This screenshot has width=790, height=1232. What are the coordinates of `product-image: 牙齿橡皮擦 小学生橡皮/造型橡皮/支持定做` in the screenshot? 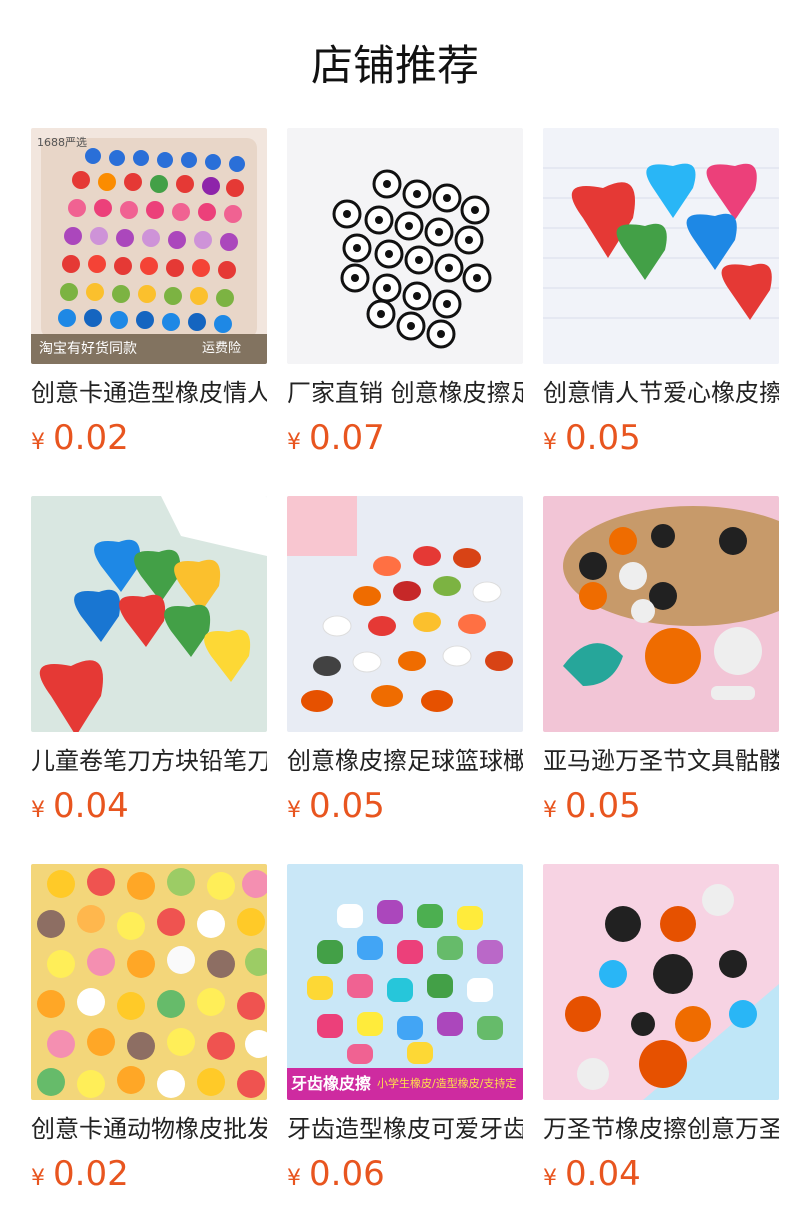 It's located at (405, 982).